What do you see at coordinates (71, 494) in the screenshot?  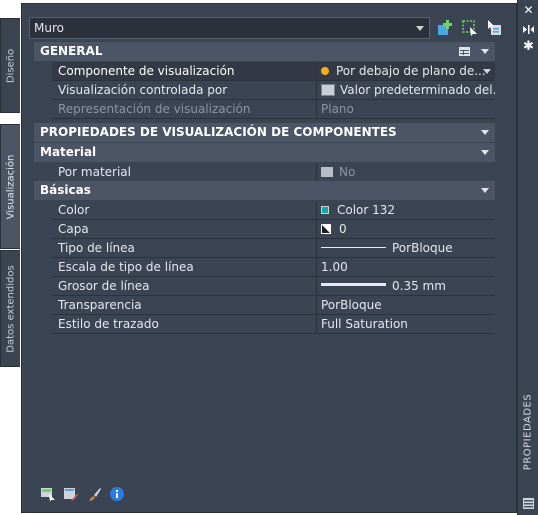 I see `edit-style-icon` at bounding box center [71, 494].